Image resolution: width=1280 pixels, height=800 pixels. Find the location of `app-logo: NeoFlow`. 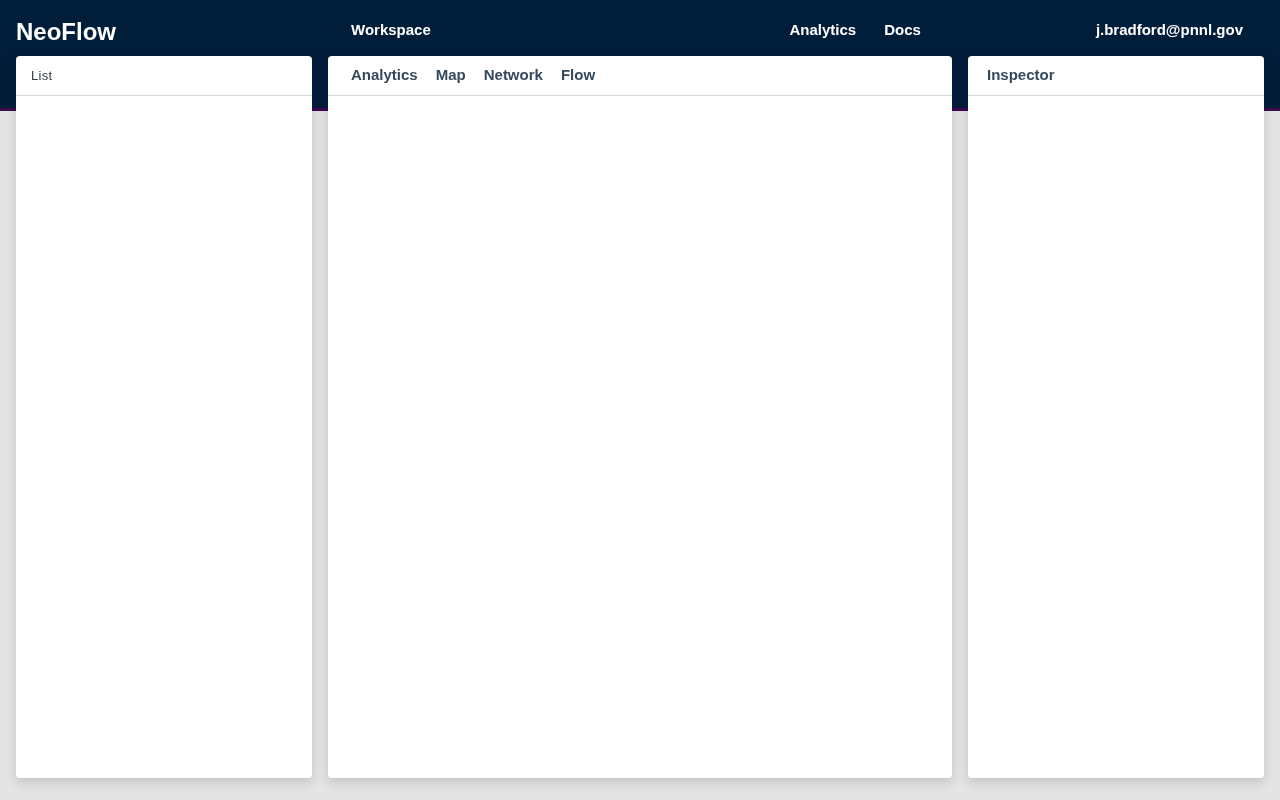

app-logo: NeoFlow is located at coordinates (183, 32).